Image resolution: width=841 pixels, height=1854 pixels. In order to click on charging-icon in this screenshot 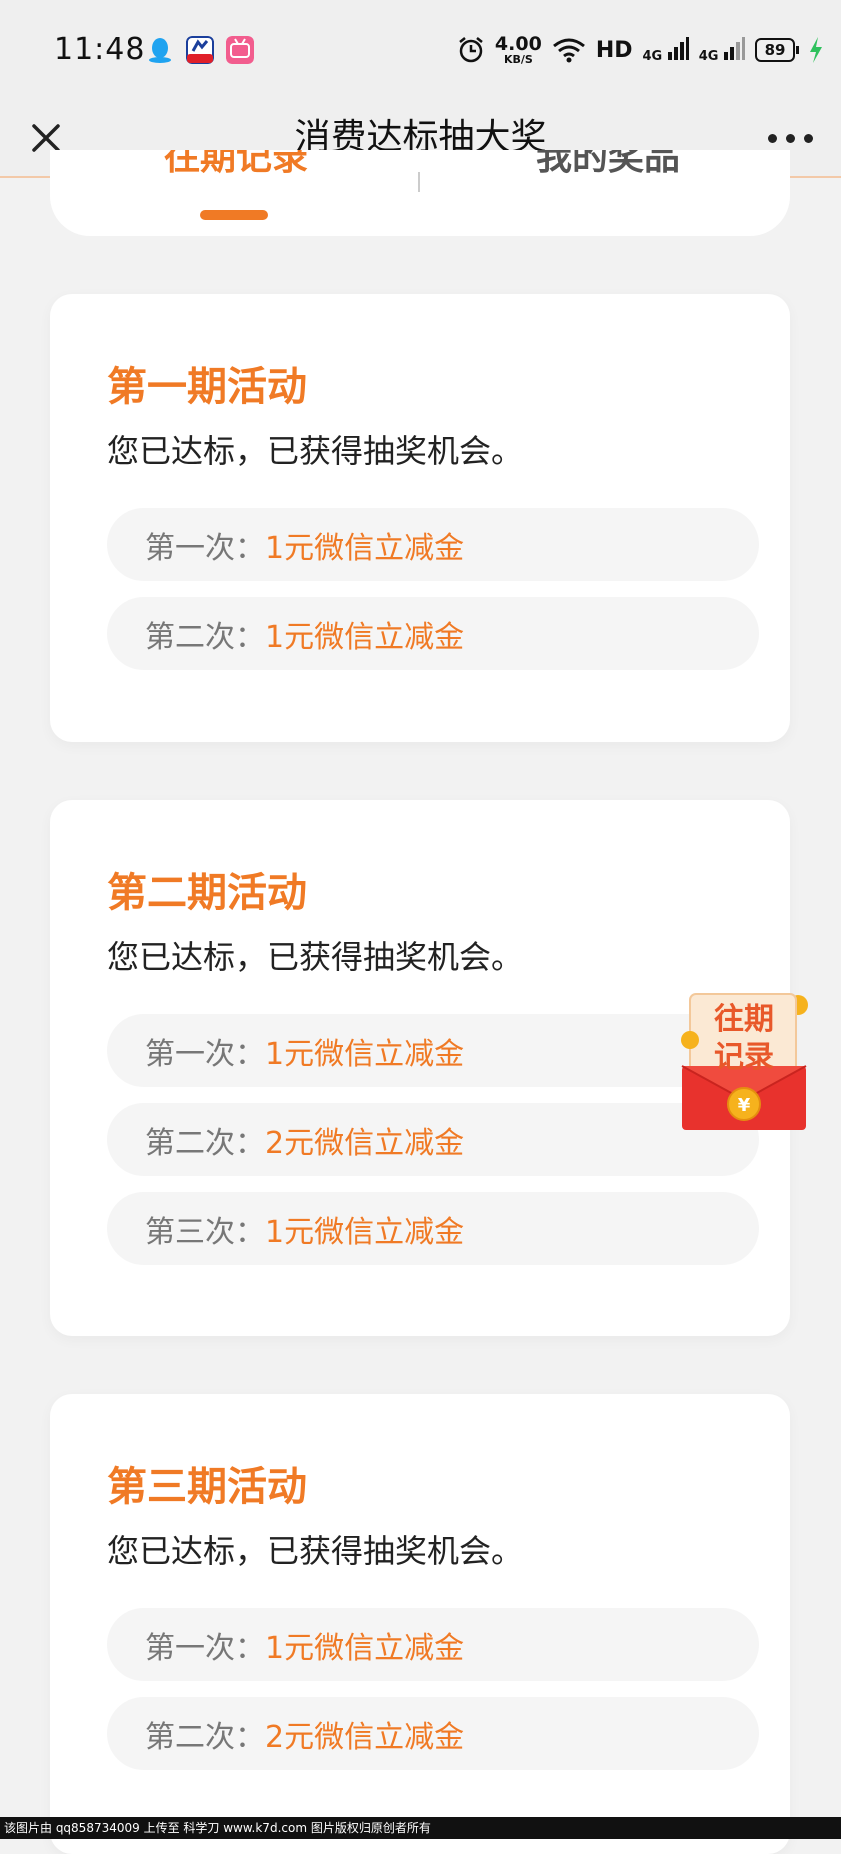, I will do `click(816, 50)`.